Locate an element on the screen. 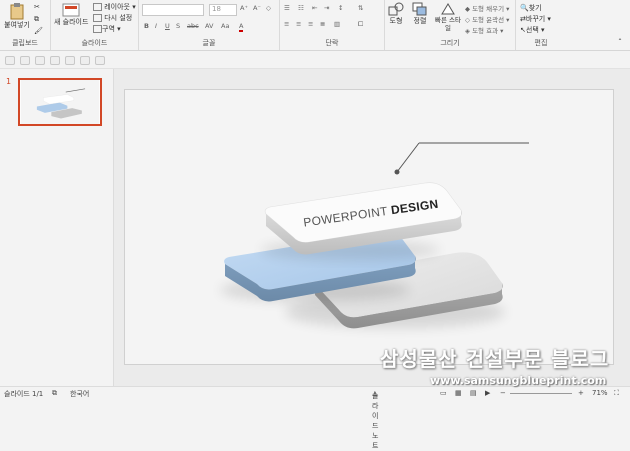  slide-thumbnail is located at coordinates (60, 102).